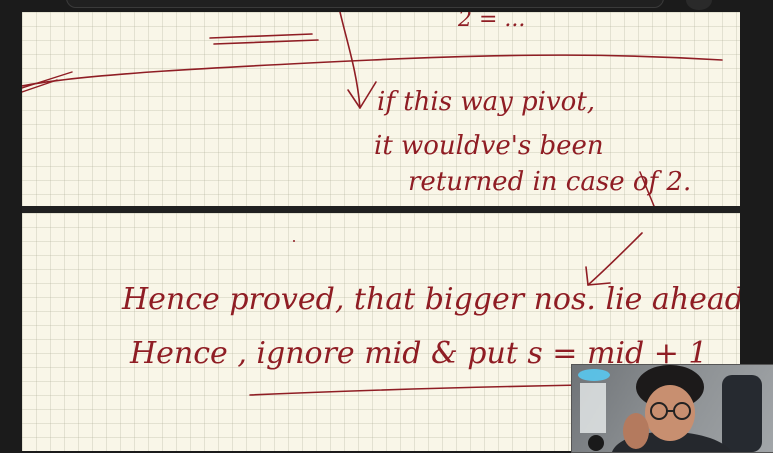  What do you see at coordinates (489, 146) in the screenshot?
I see `note-line-2: it wouldve's been` at bounding box center [489, 146].